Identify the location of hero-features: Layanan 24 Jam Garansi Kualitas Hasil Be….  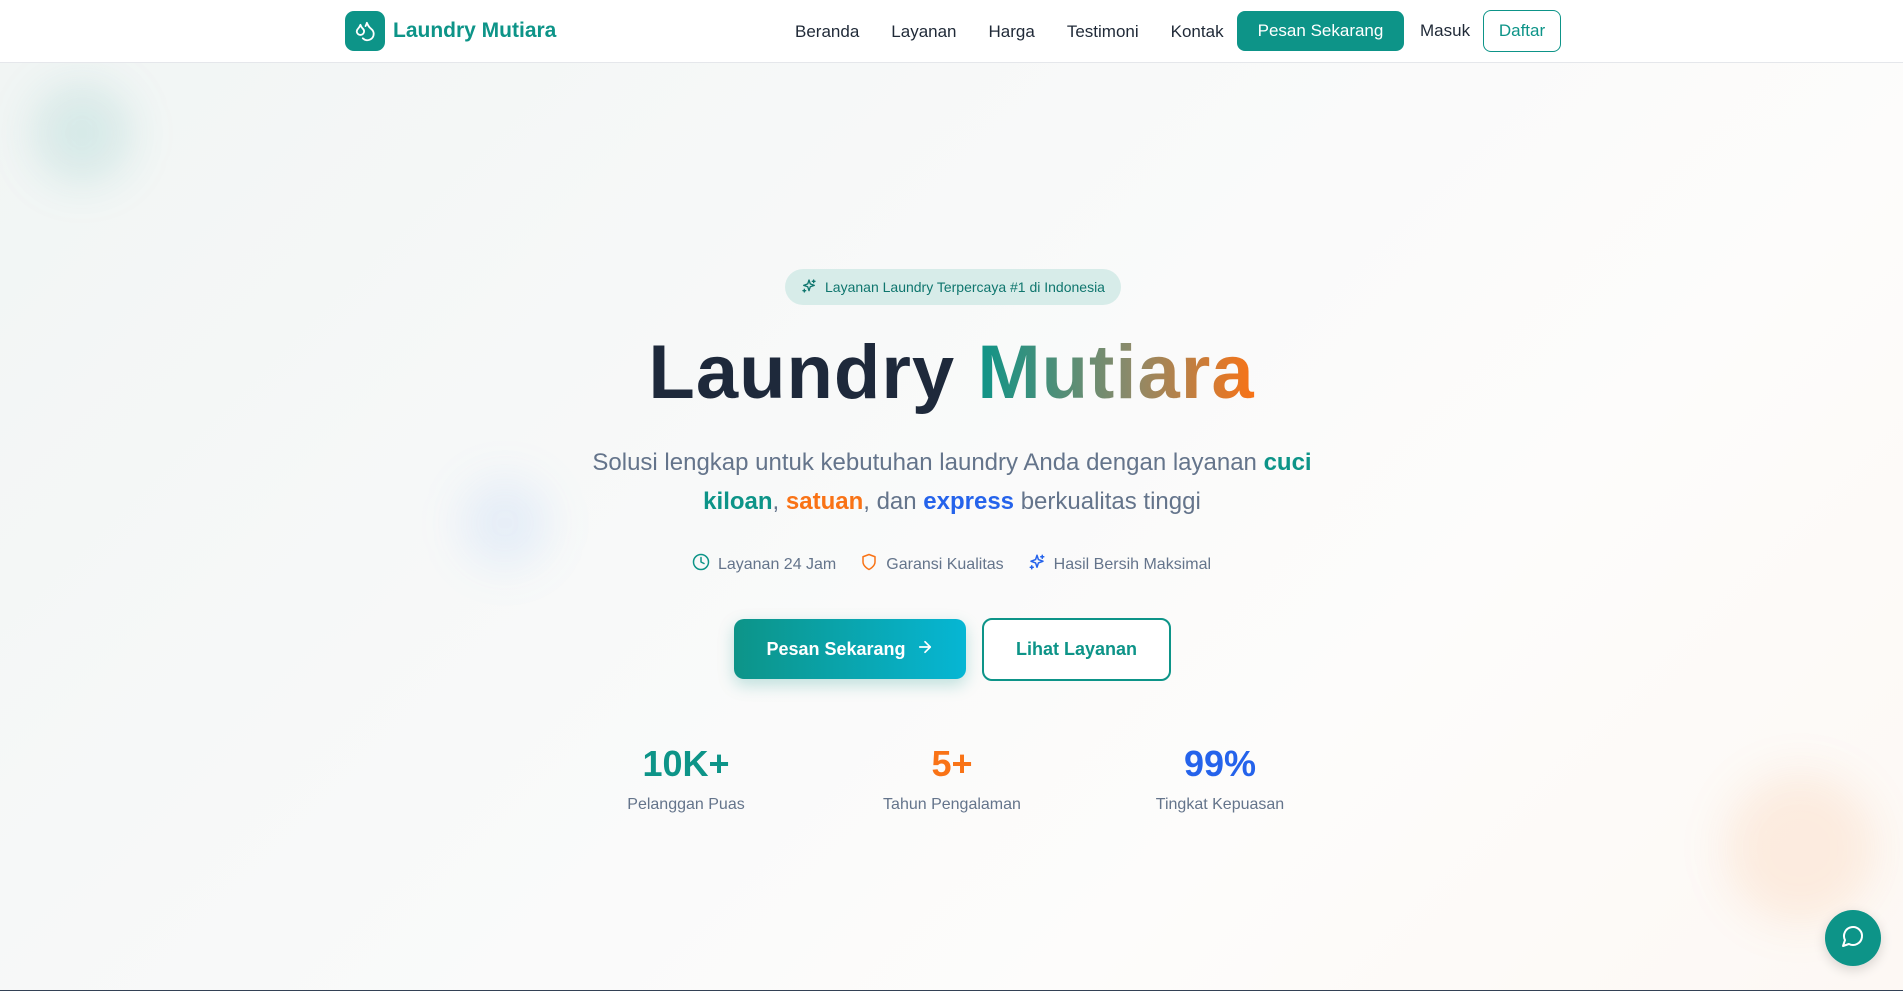
(951, 564).